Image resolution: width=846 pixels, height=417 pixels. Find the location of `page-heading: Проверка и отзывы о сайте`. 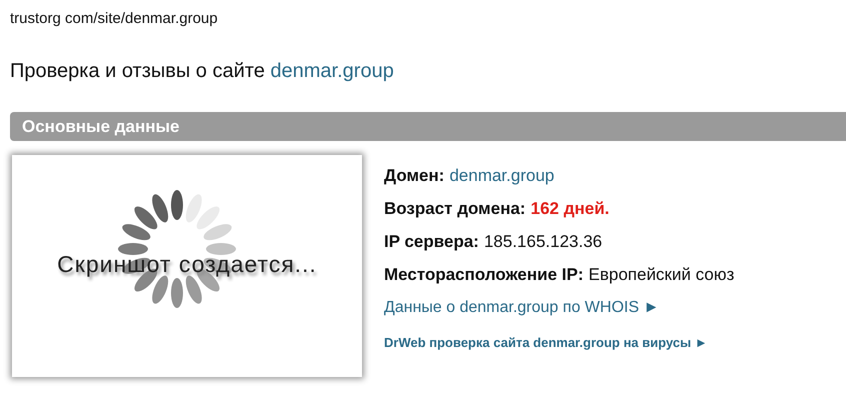

page-heading: Проверка и отзывы о сайте is located at coordinates (138, 71).